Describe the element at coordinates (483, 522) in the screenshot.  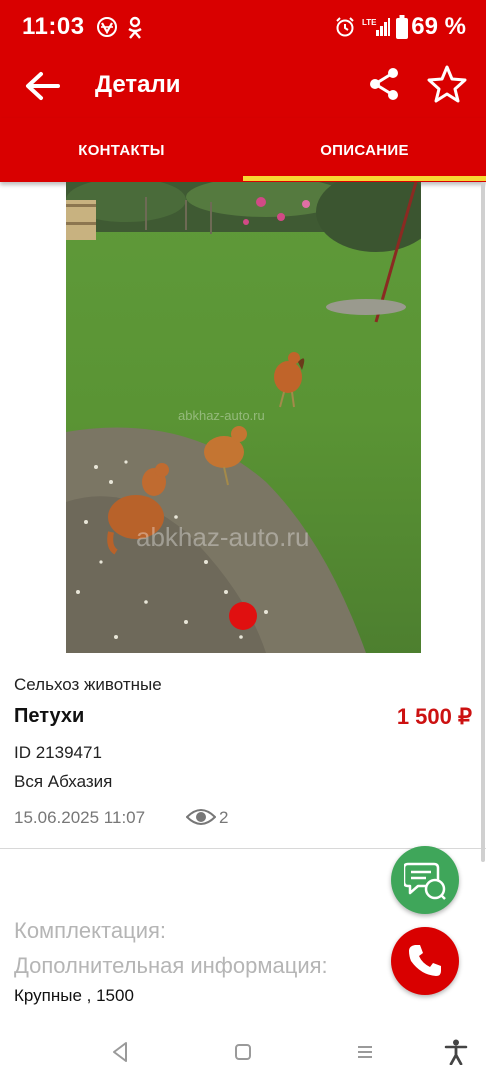
I see `scrollbar` at that location.